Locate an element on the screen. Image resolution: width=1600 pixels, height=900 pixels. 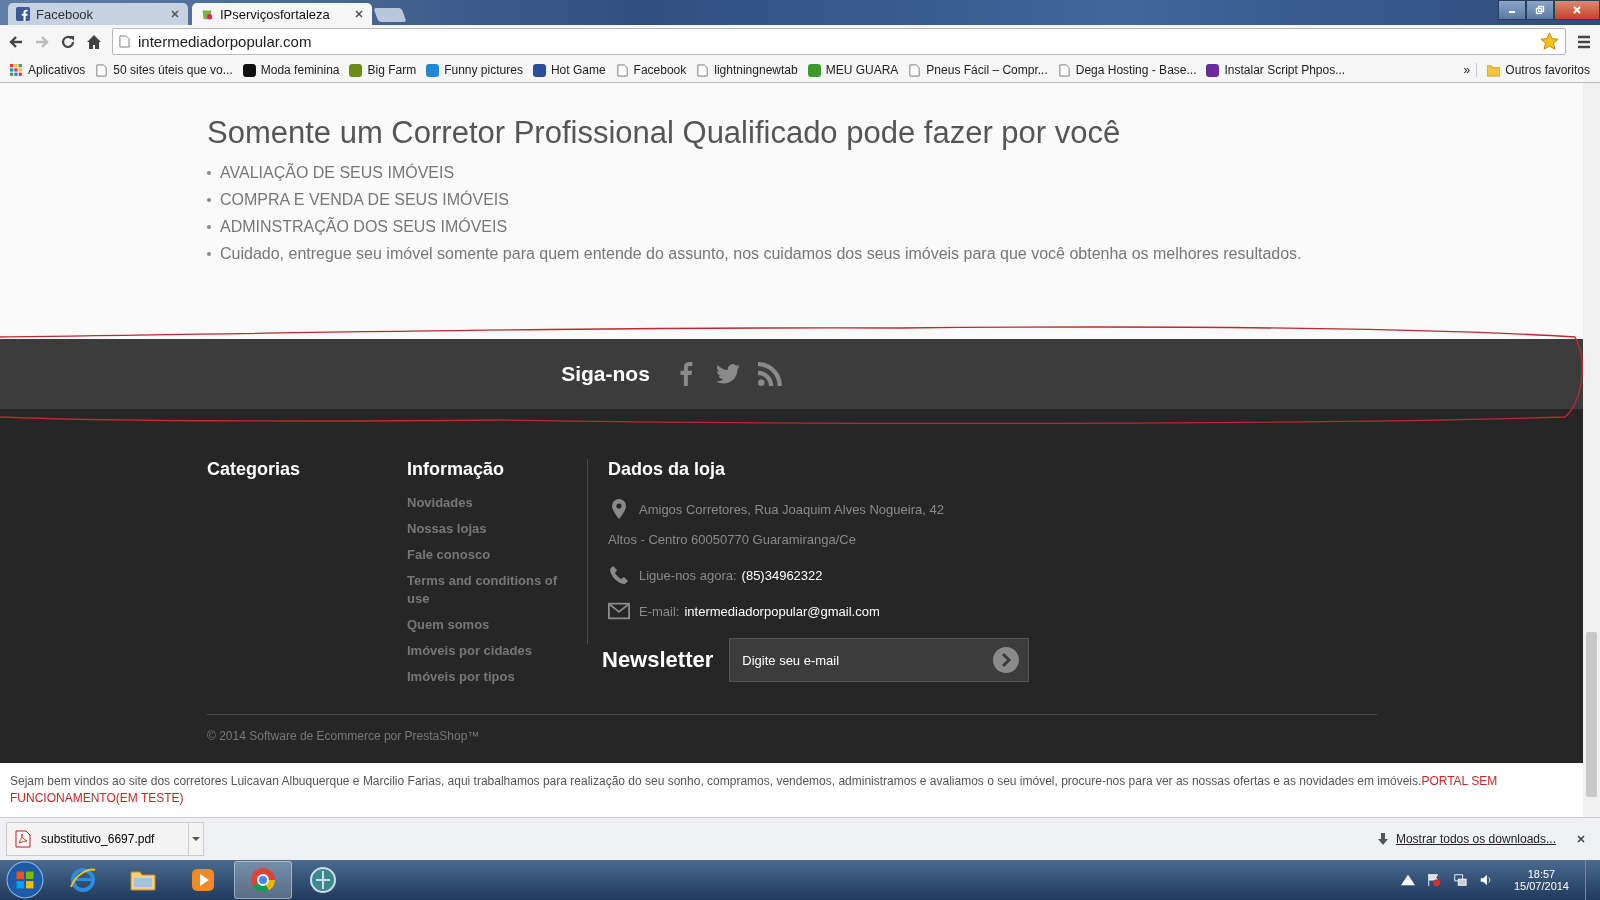
download-item: substitutivo_6697.pdf is located at coordinates (105, 839).